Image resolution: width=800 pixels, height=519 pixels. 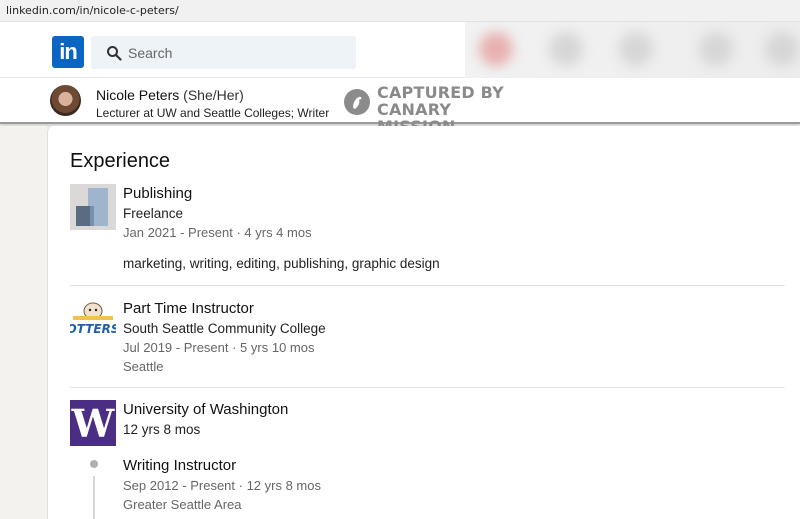 I want to click on avatar, so click(x=65, y=100).